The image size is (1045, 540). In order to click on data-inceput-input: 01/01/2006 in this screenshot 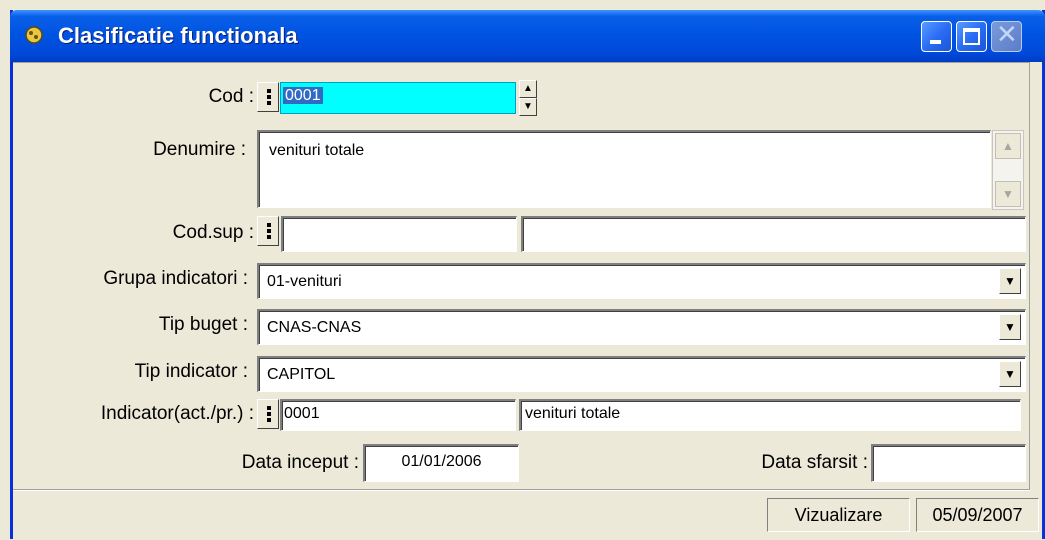, I will do `click(441, 463)`.